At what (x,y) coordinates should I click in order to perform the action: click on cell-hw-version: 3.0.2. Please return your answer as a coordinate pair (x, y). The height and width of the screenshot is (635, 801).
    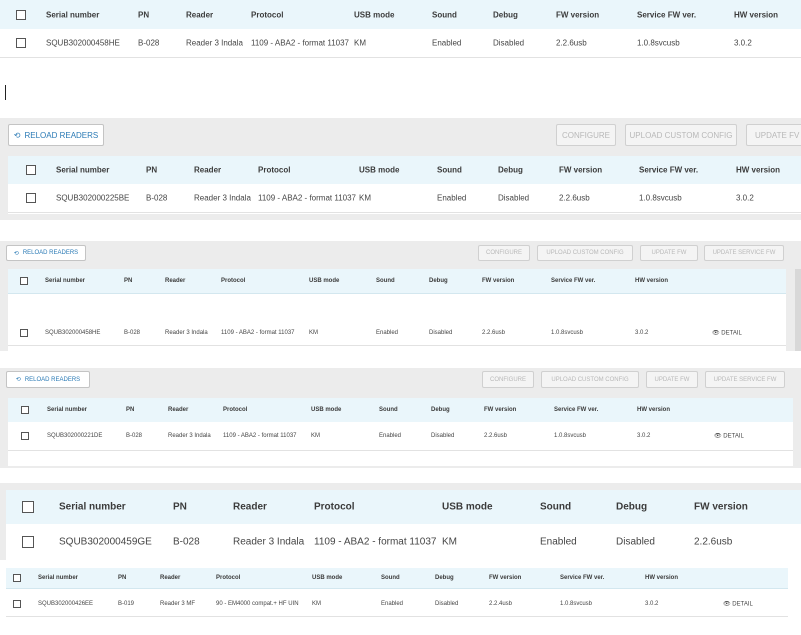
    Looking at the image, I should click on (642, 333).